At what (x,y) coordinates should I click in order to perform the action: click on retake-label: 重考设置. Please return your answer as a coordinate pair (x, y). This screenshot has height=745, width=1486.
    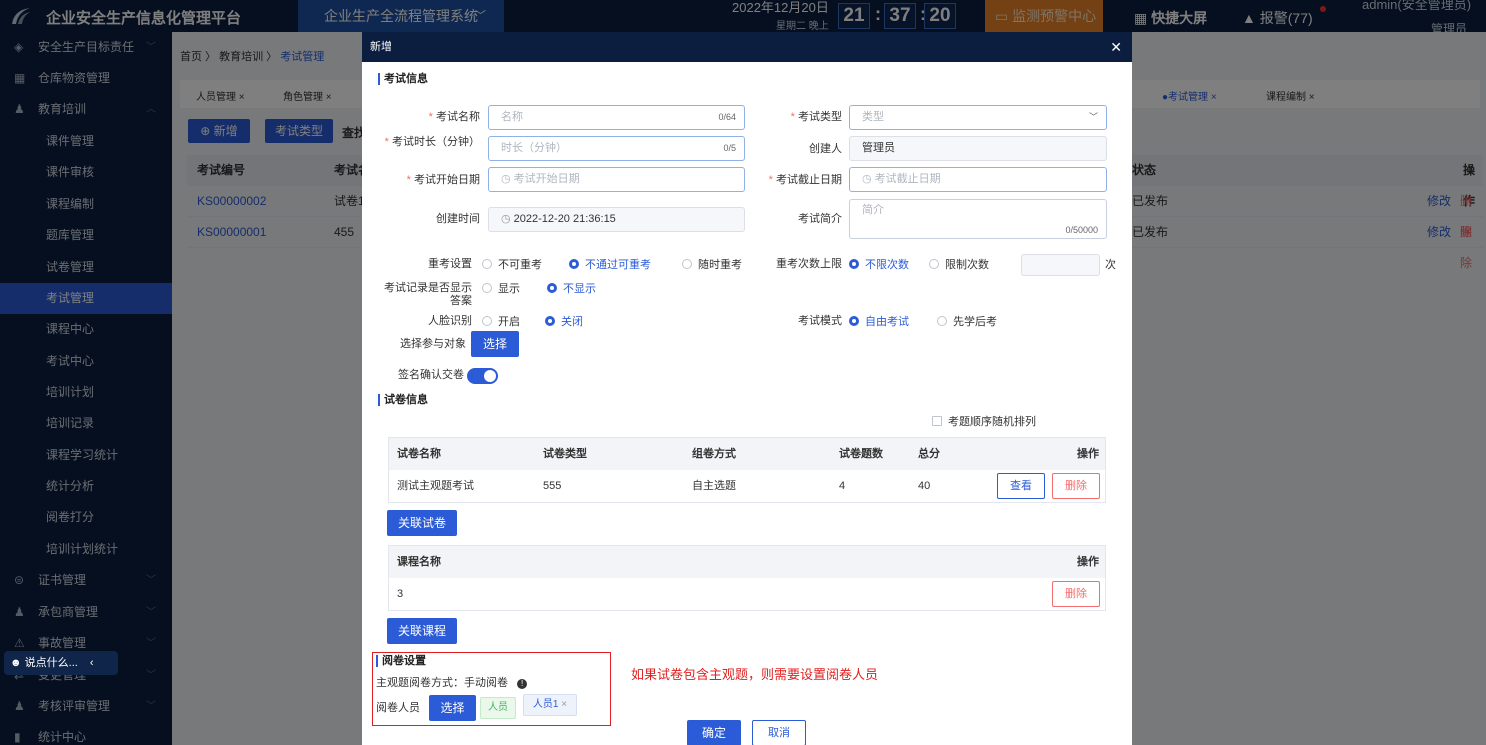
    Looking at the image, I should click on (450, 264).